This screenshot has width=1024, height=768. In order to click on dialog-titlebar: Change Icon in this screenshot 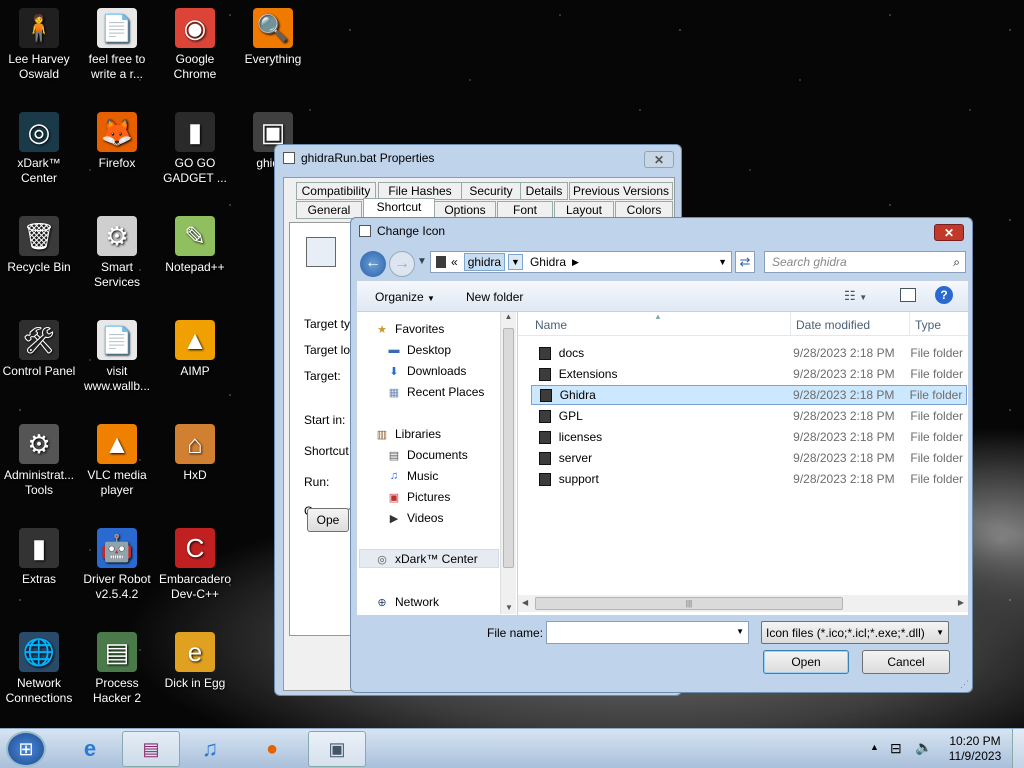, I will do `click(661, 231)`.